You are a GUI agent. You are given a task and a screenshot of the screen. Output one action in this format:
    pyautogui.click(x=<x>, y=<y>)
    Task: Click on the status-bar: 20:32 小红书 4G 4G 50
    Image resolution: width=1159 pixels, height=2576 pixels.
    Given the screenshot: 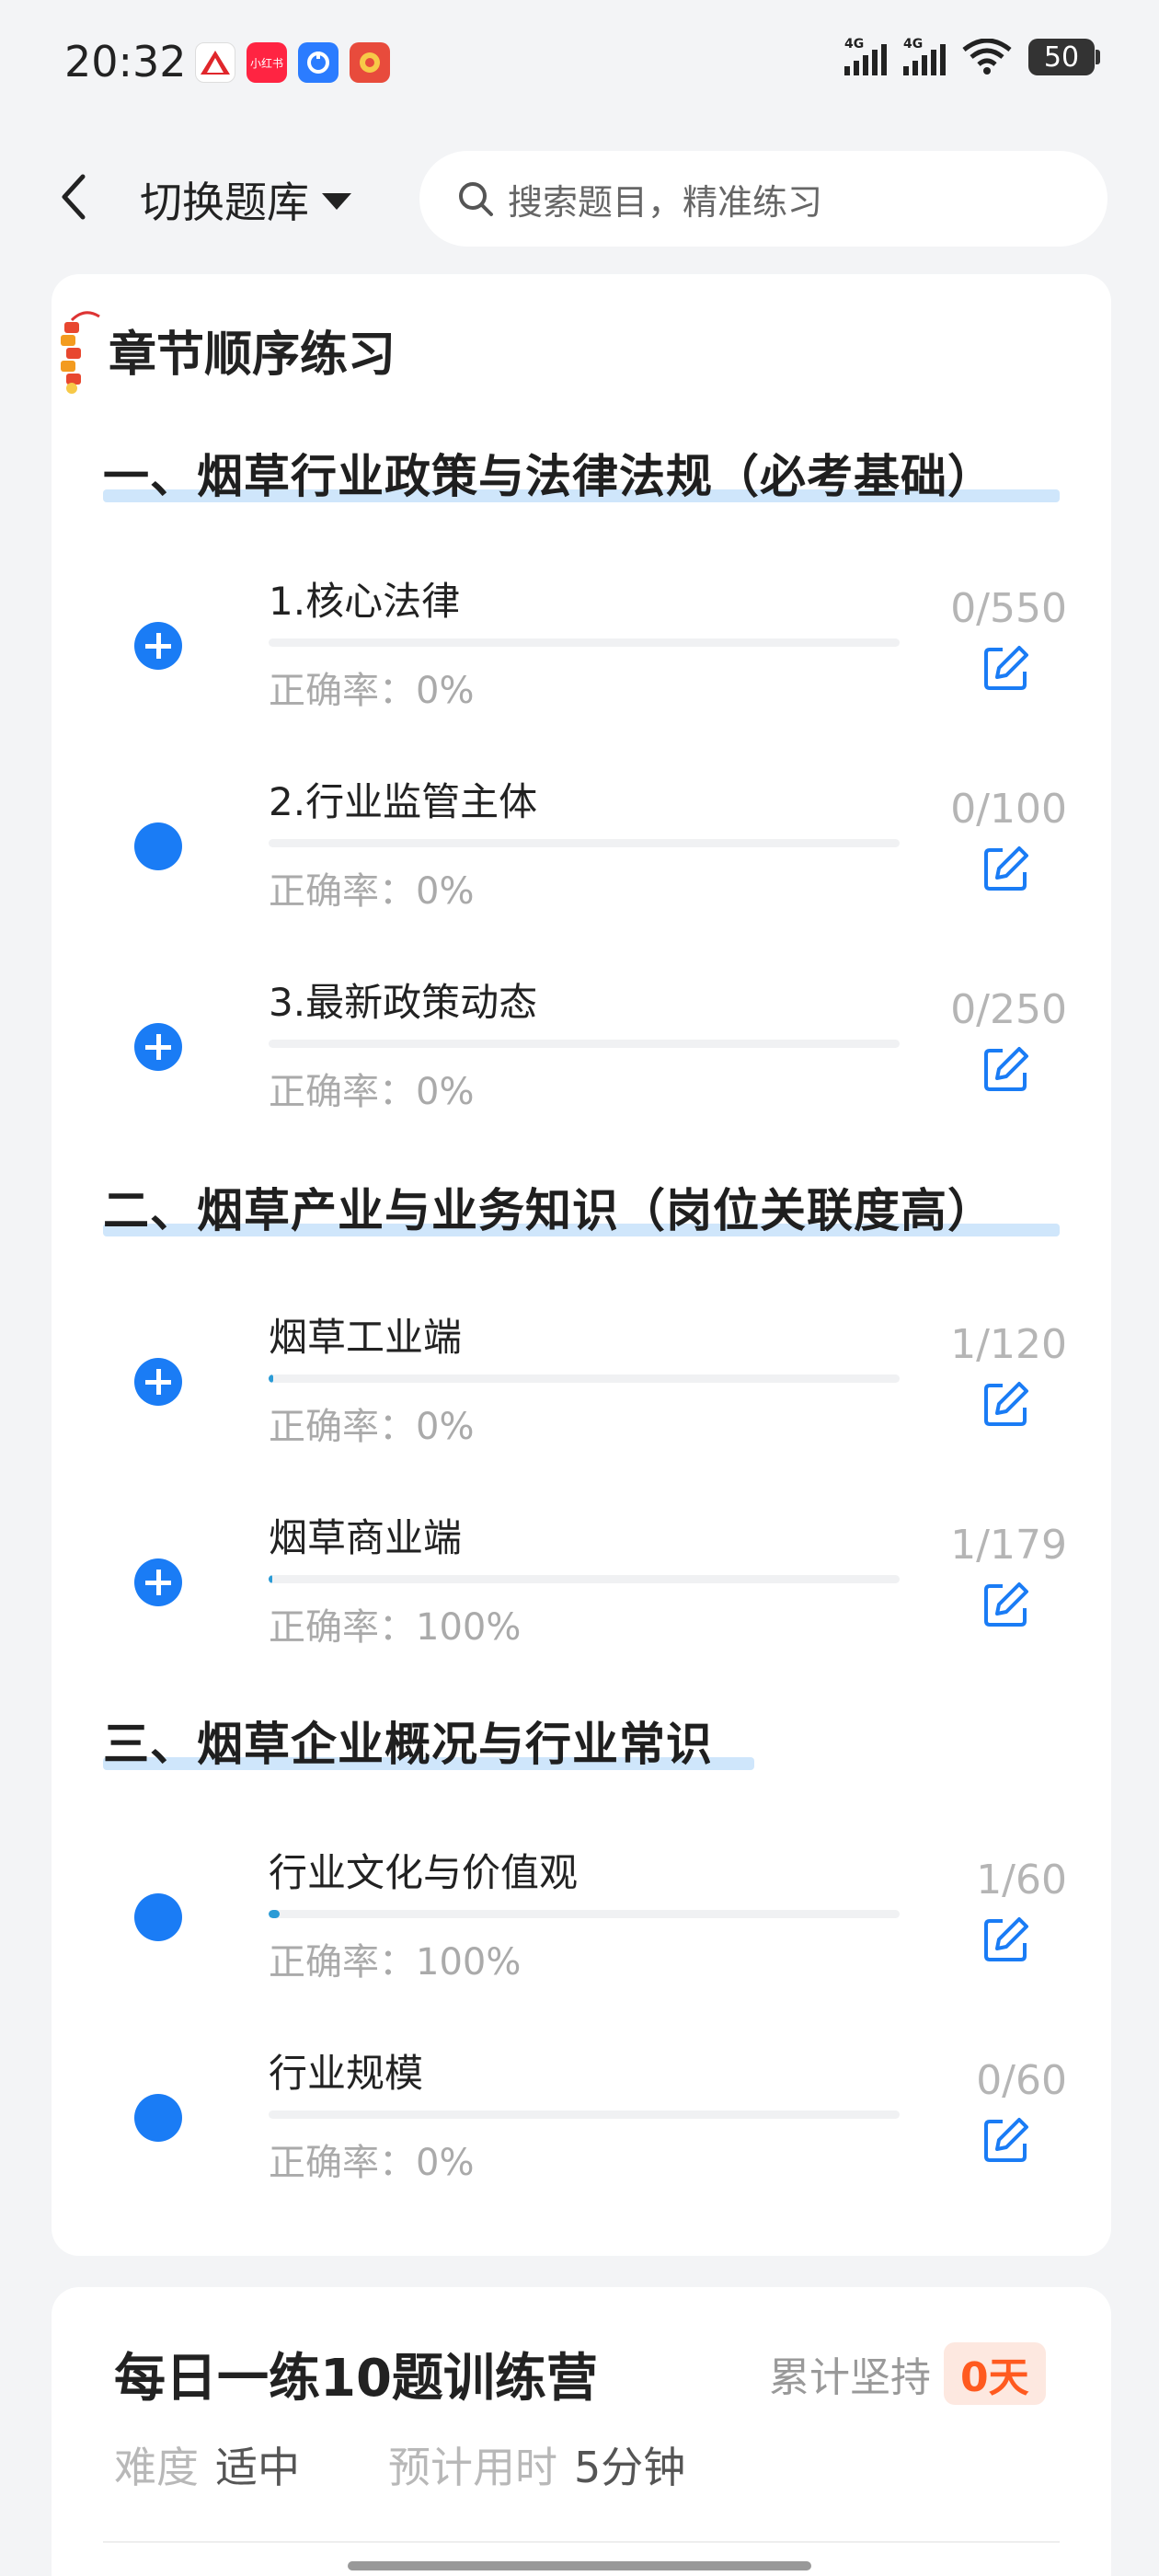 What is the action you would take?
    pyautogui.click(x=579, y=64)
    